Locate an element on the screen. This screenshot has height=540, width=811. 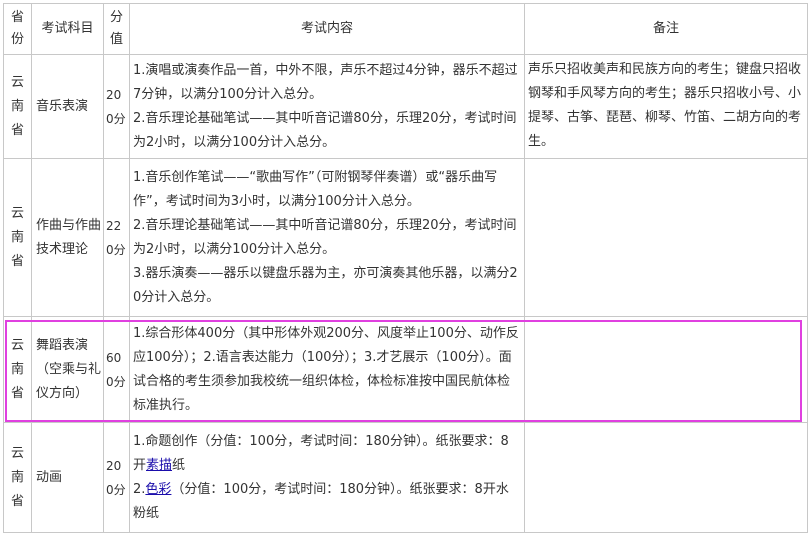
header-row: 省份 考试科目 分值 考试内容 备注 is located at coordinates (405, 29).